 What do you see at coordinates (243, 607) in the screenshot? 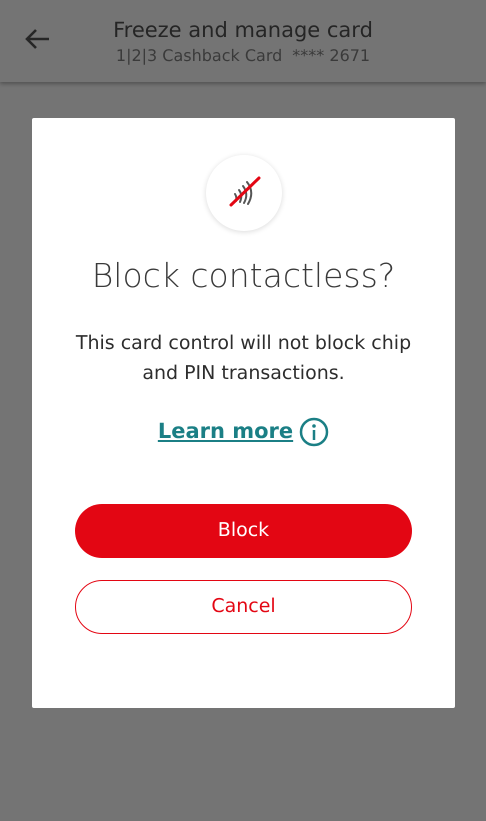
I see `cancel-button: Cancel` at bounding box center [243, 607].